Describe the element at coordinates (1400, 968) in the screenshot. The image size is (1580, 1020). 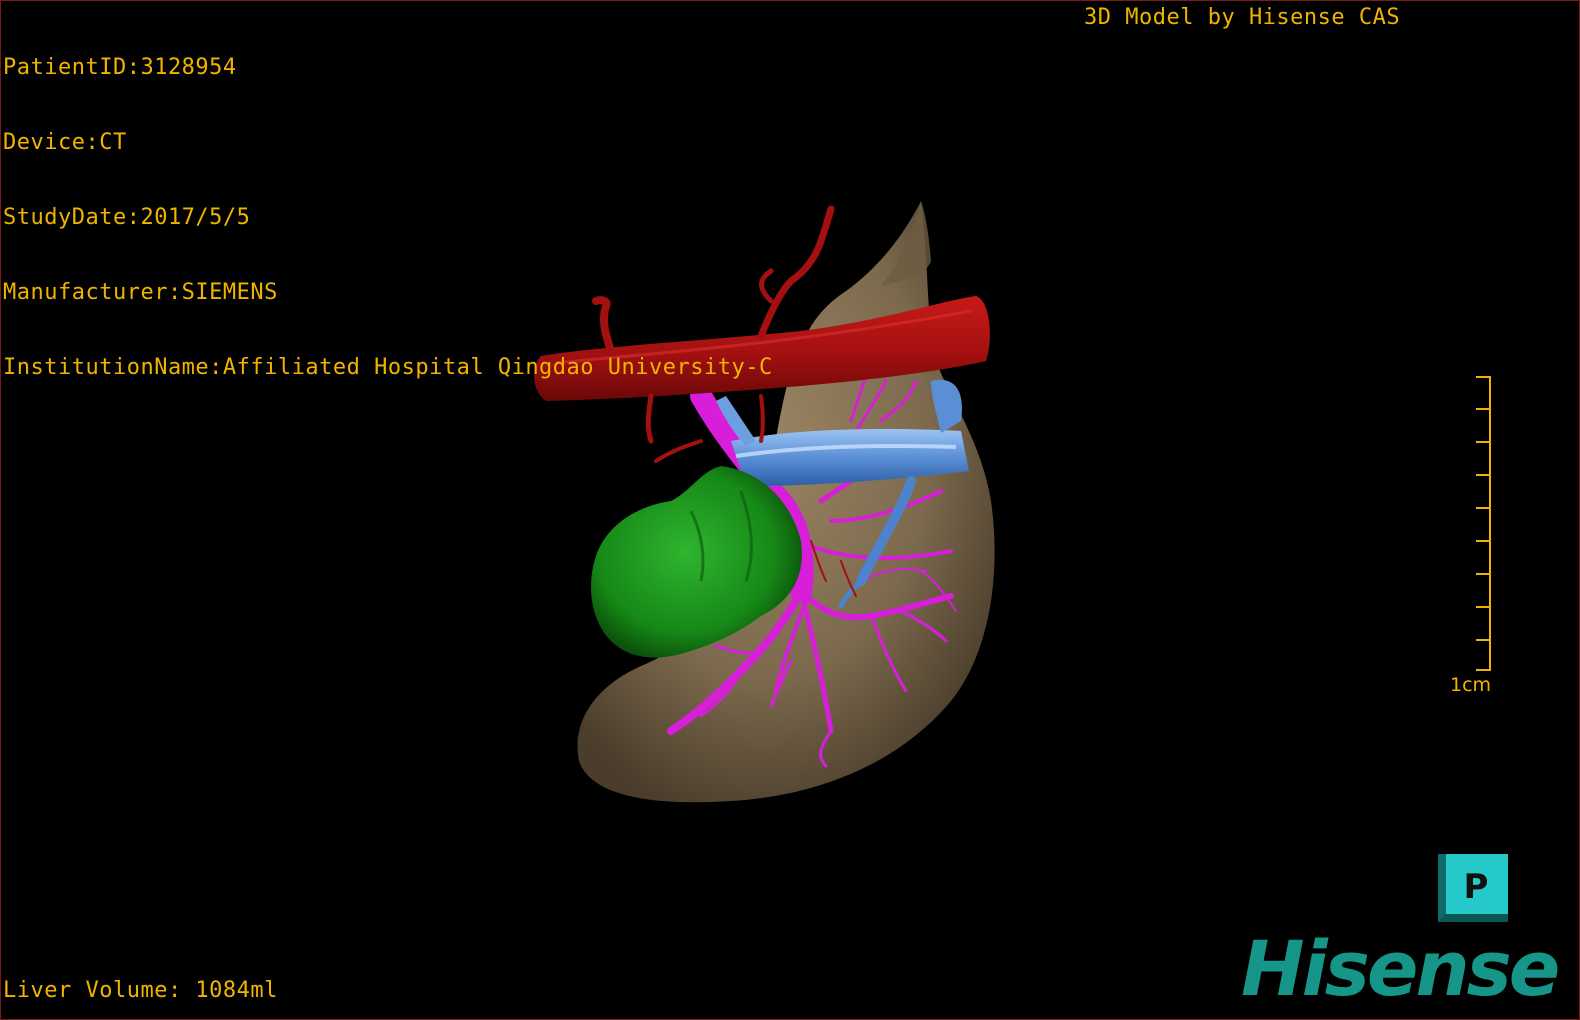
I see `hisense-logo: Hisense` at that location.